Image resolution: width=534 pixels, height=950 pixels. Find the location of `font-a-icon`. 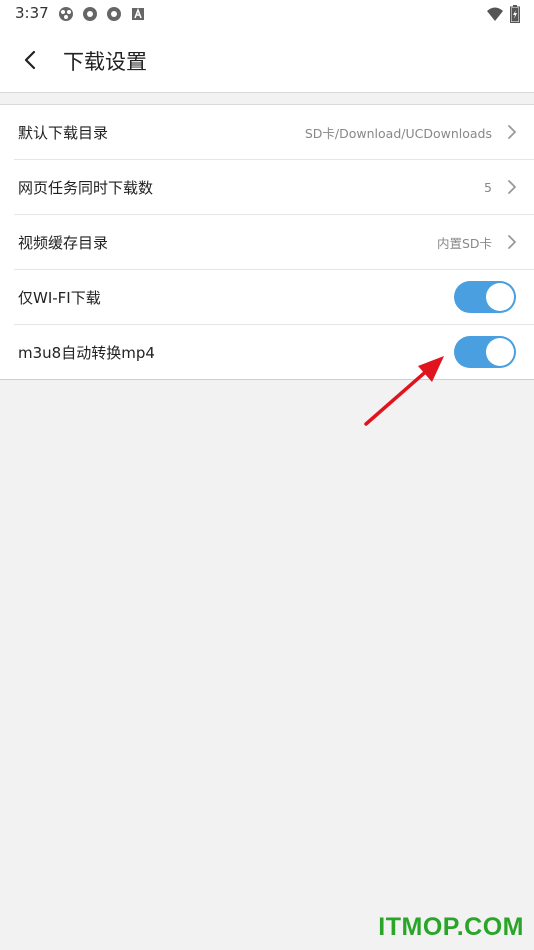

font-a-icon is located at coordinates (138, 14).